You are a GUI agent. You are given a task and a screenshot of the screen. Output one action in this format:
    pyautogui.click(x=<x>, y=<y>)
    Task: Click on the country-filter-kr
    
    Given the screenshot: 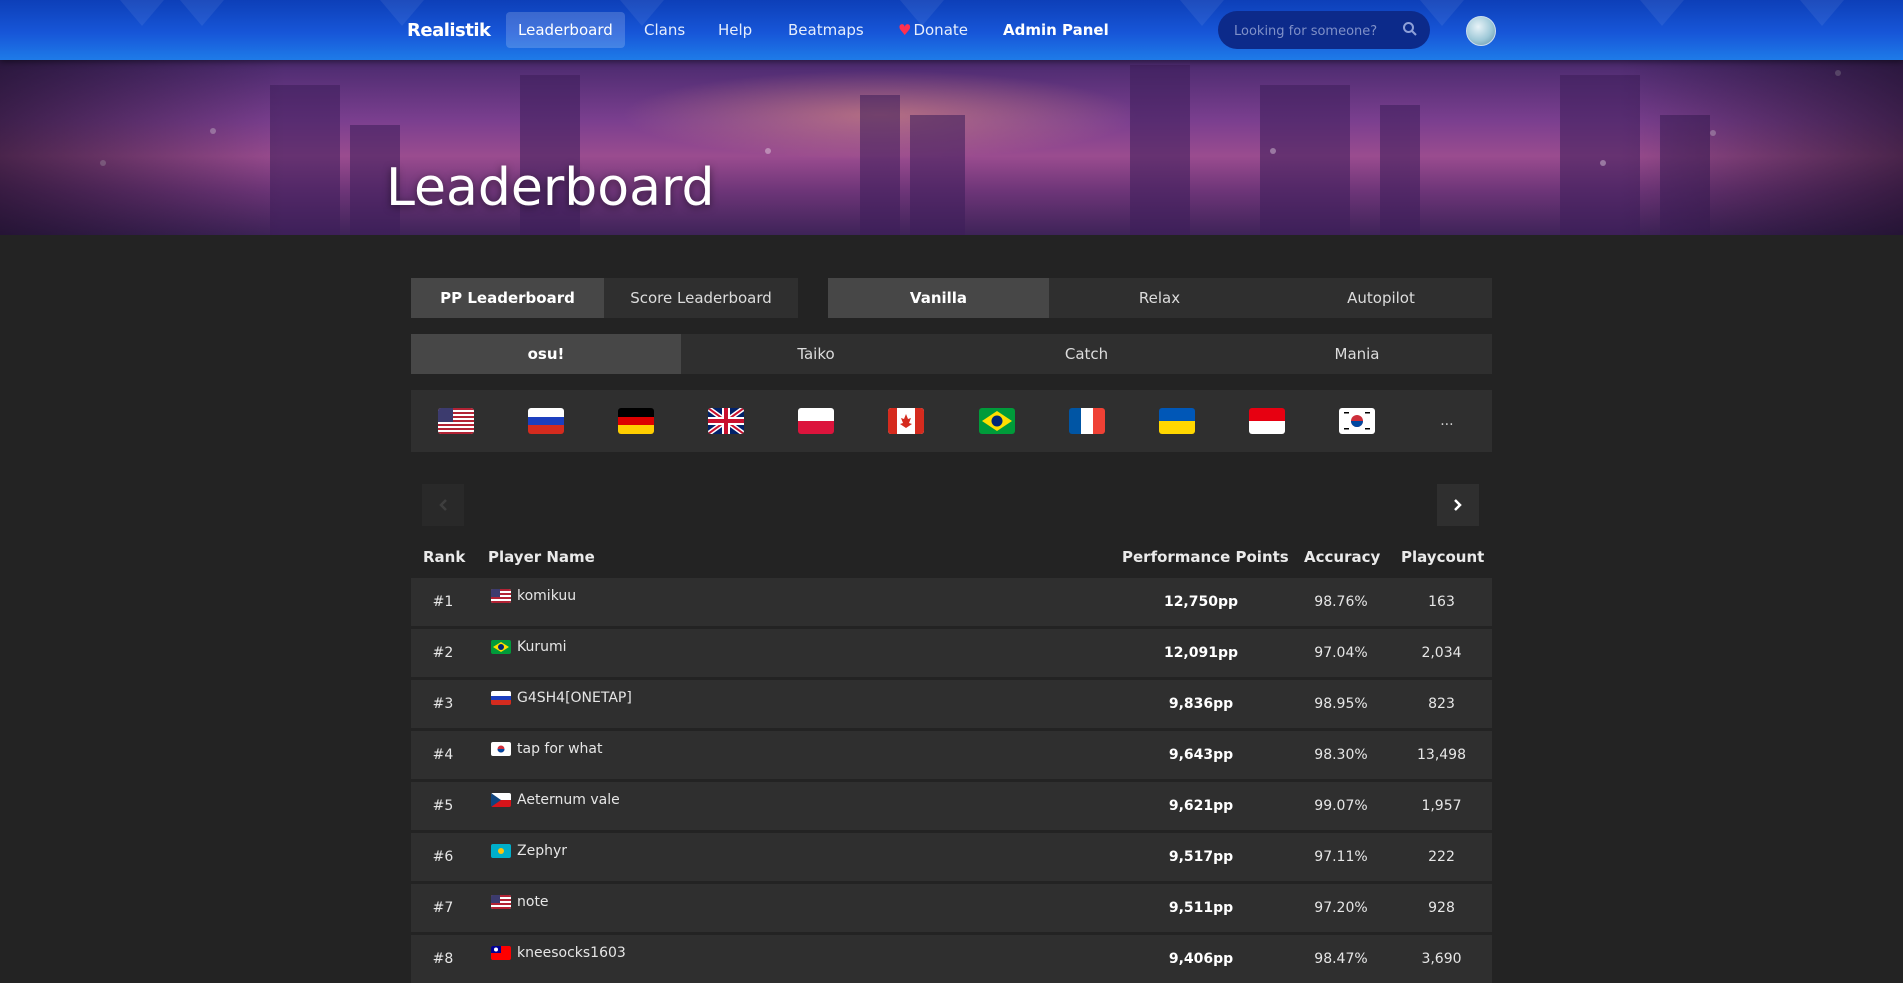 What is the action you would take?
    pyautogui.click(x=1357, y=421)
    